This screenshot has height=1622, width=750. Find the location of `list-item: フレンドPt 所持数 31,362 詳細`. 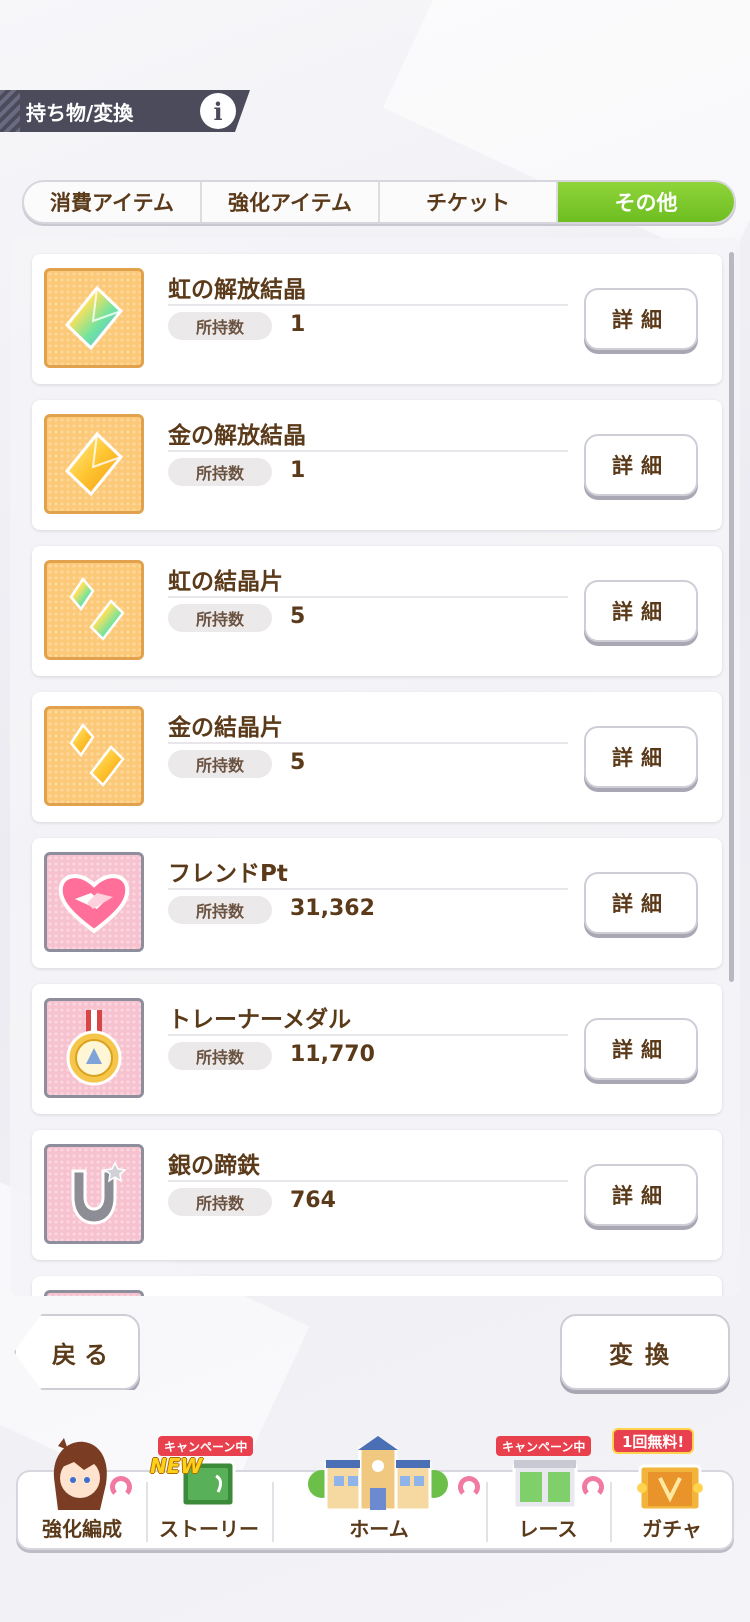

list-item: フレンドPt 所持数 31,362 詳細 is located at coordinates (377, 903).